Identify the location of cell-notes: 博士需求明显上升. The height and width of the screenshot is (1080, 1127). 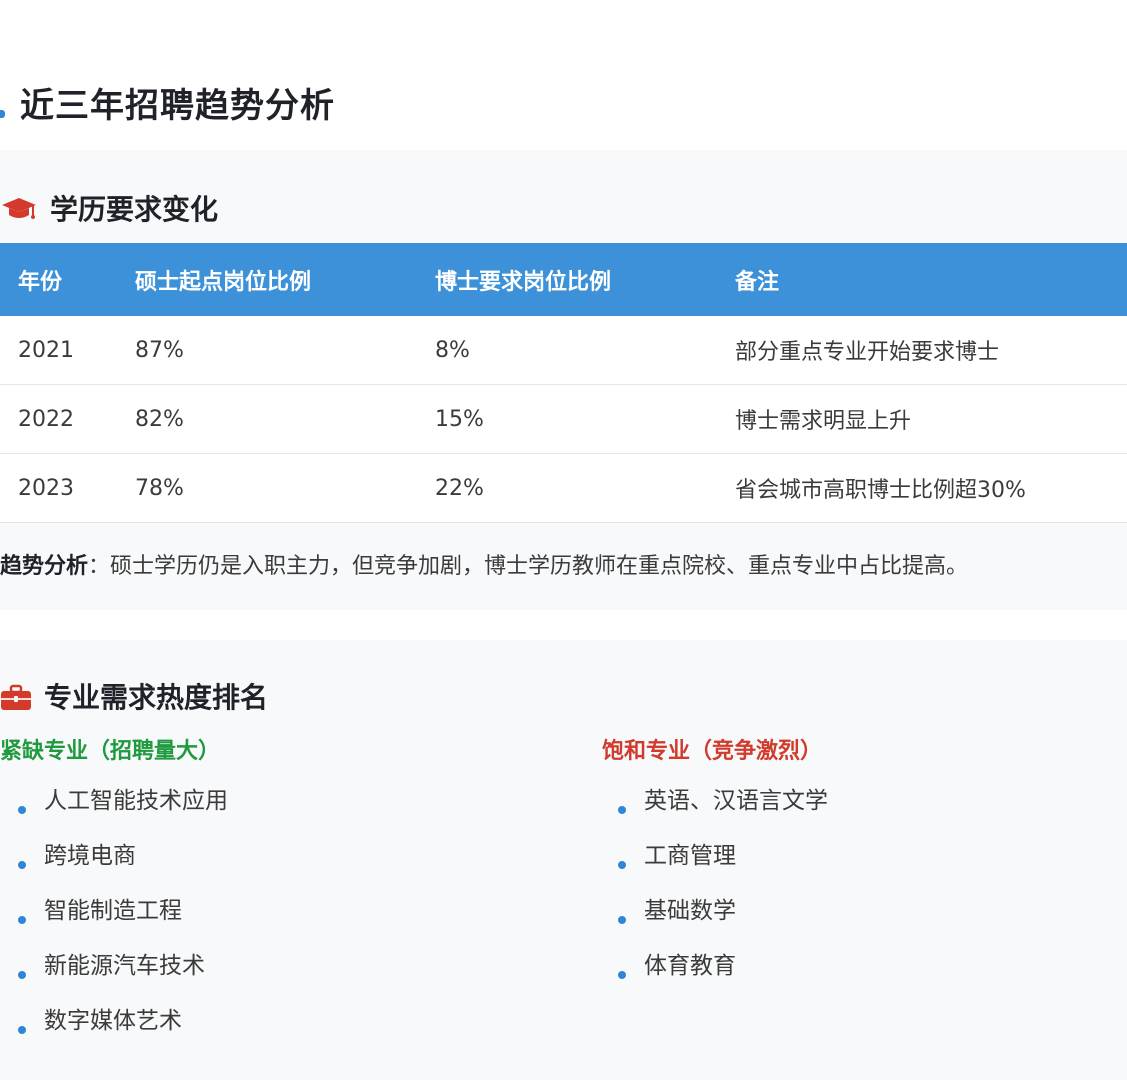
(931, 419).